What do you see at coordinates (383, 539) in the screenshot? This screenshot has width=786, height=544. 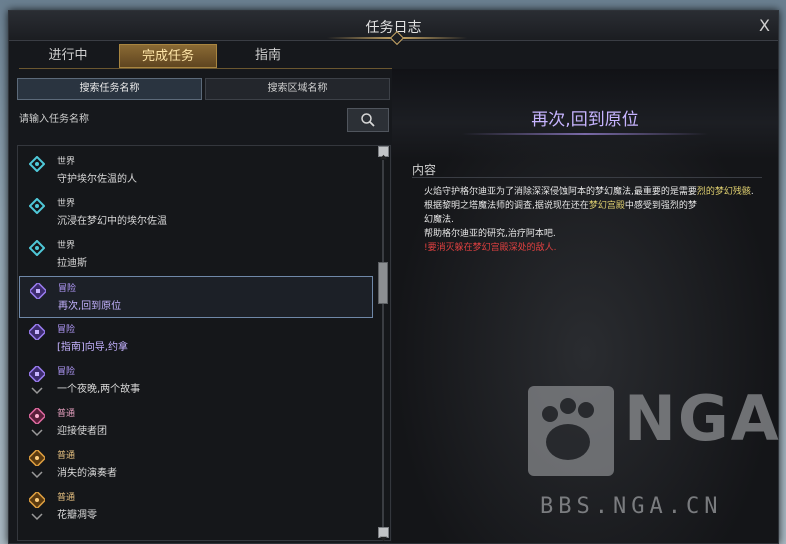 I see `arrow-down-icon` at bounding box center [383, 539].